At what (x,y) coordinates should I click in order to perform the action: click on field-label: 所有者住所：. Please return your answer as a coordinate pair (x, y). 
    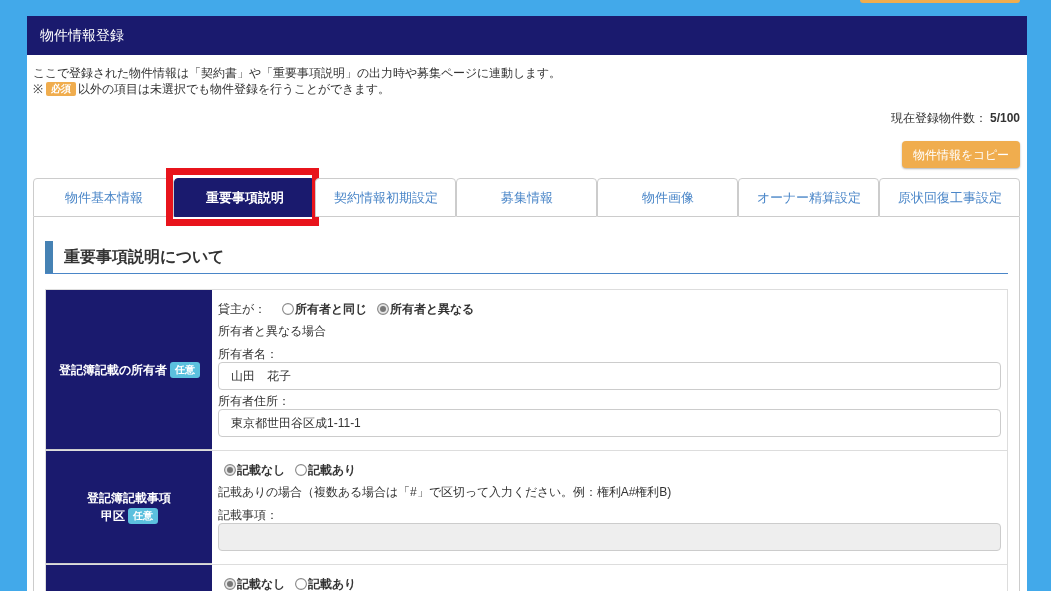
    Looking at the image, I should click on (254, 401).